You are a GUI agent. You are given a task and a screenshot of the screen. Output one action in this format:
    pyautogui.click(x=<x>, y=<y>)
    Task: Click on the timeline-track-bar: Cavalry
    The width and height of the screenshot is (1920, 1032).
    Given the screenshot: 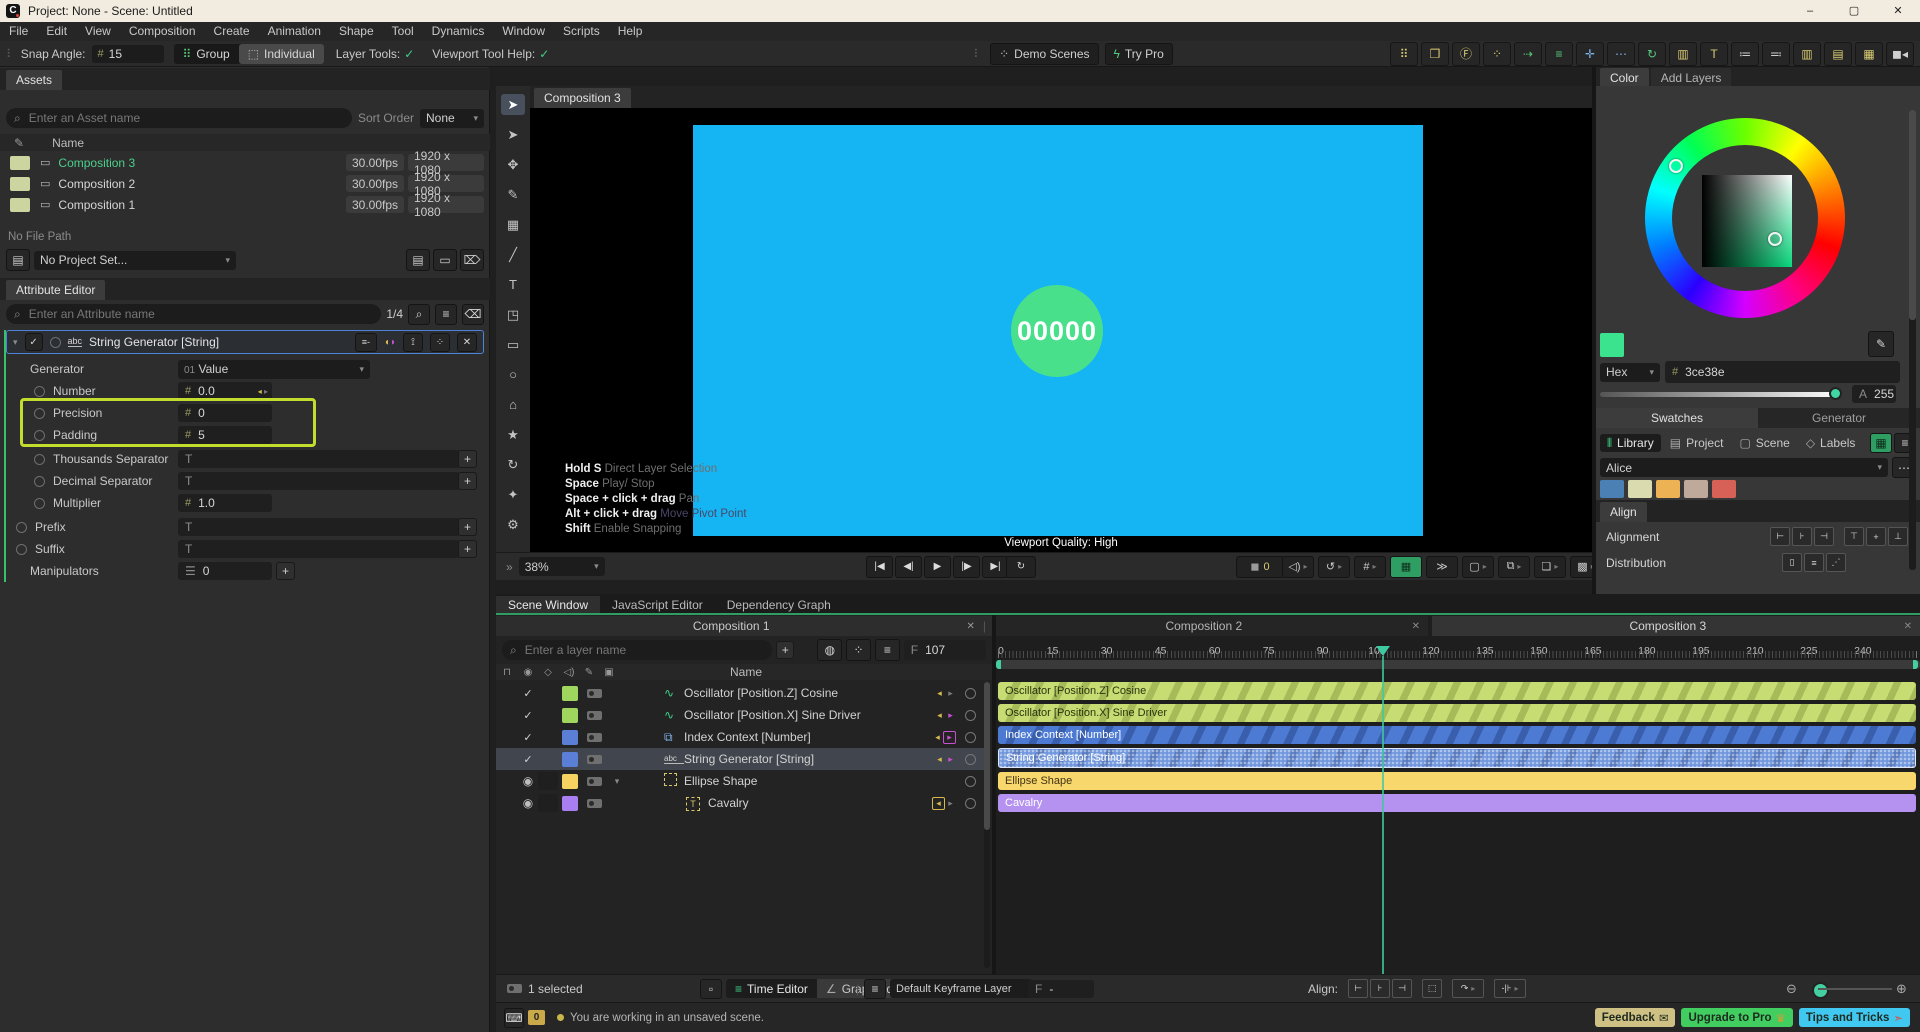 What is the action you would take?
    pyautogui.click(x=1457, y=803)
    